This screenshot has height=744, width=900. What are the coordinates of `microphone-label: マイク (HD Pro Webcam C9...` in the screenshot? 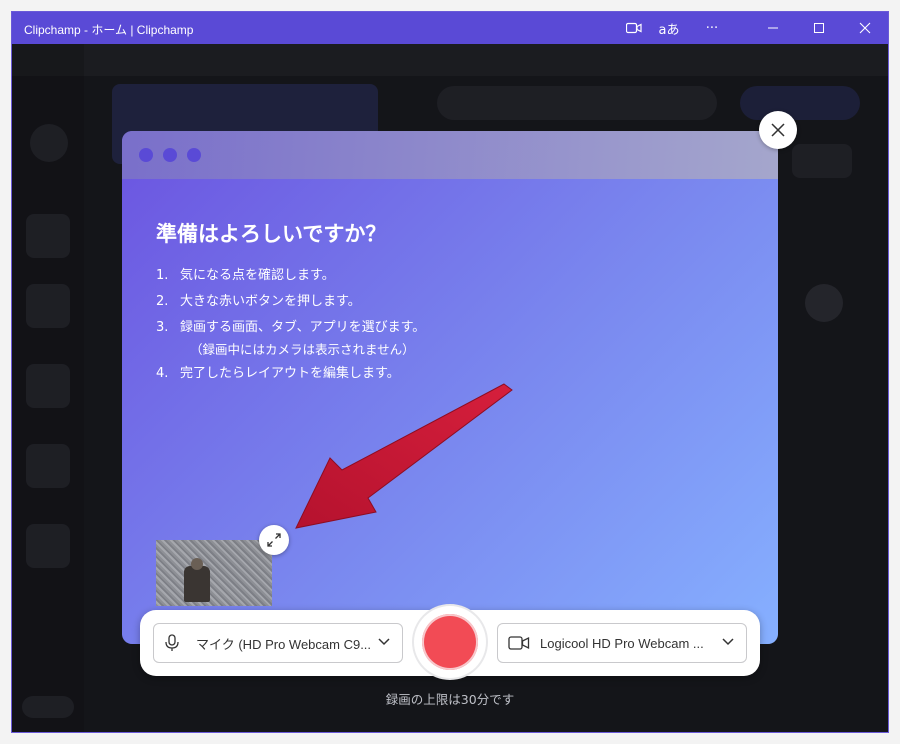 It's located at (284, 644).